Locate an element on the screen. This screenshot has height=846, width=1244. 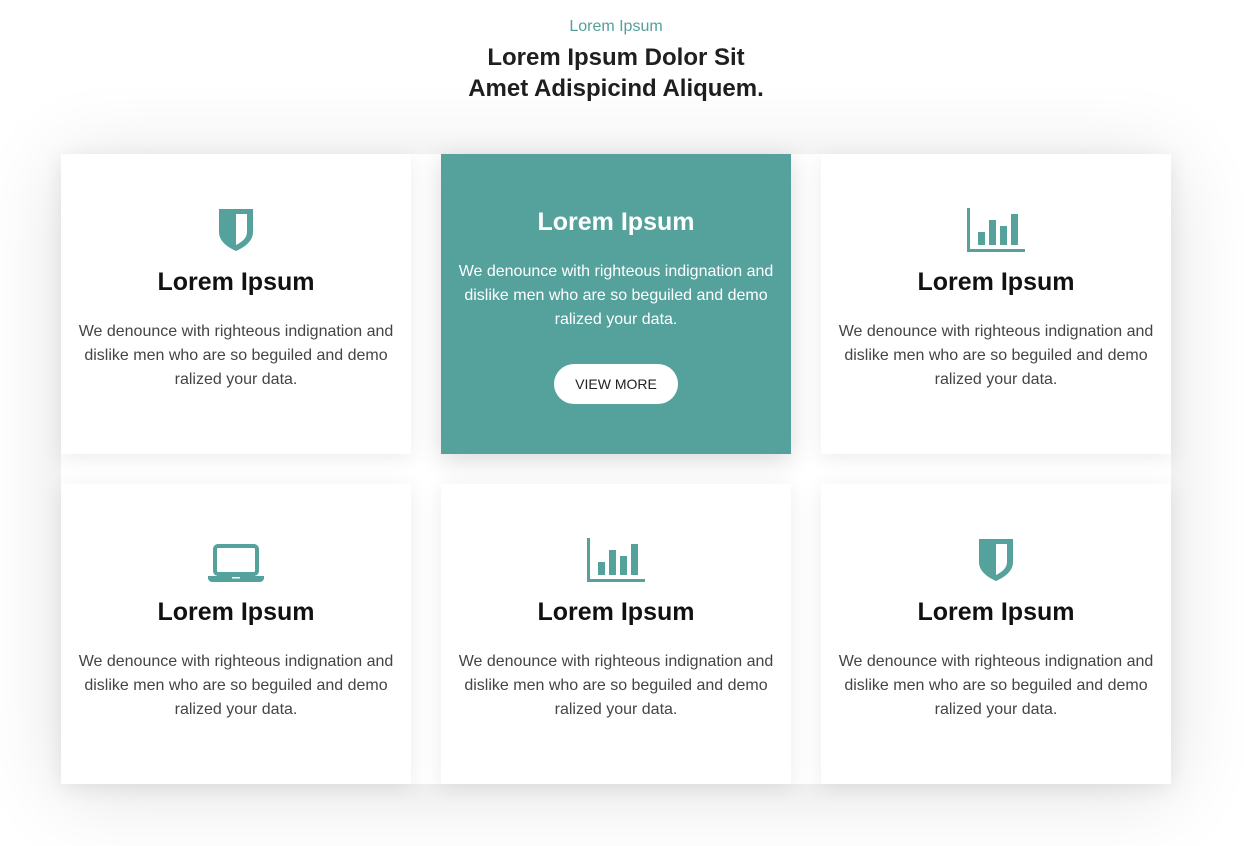
headline-line-1: Lorem Ipsum Dolor Sit is located at coordinates (616, 57).